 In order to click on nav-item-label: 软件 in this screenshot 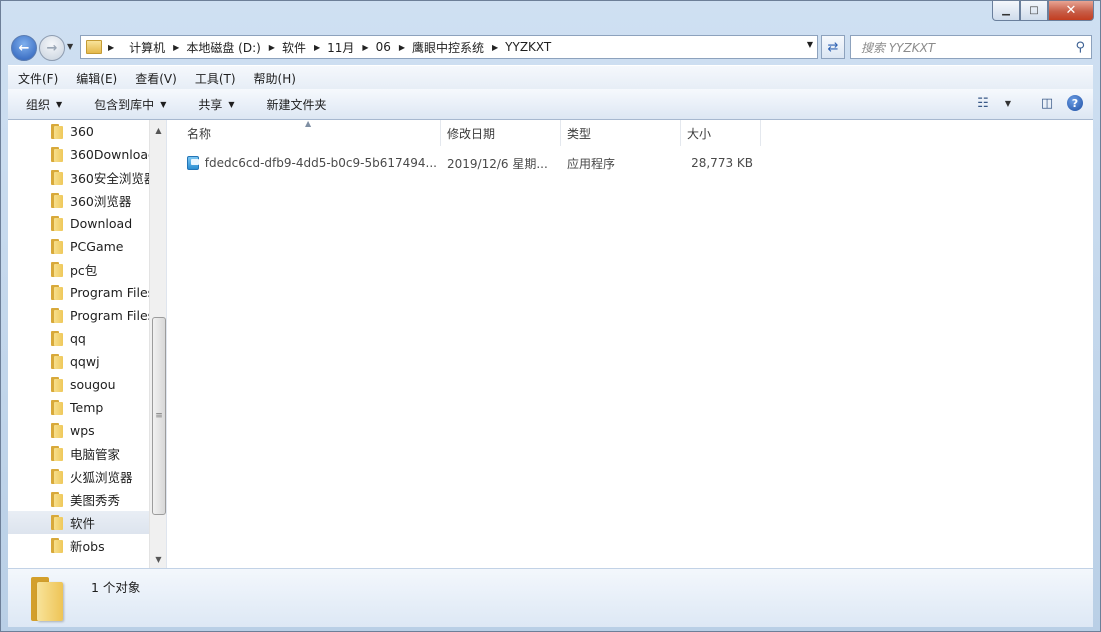, I will do `click(83, 523)`.